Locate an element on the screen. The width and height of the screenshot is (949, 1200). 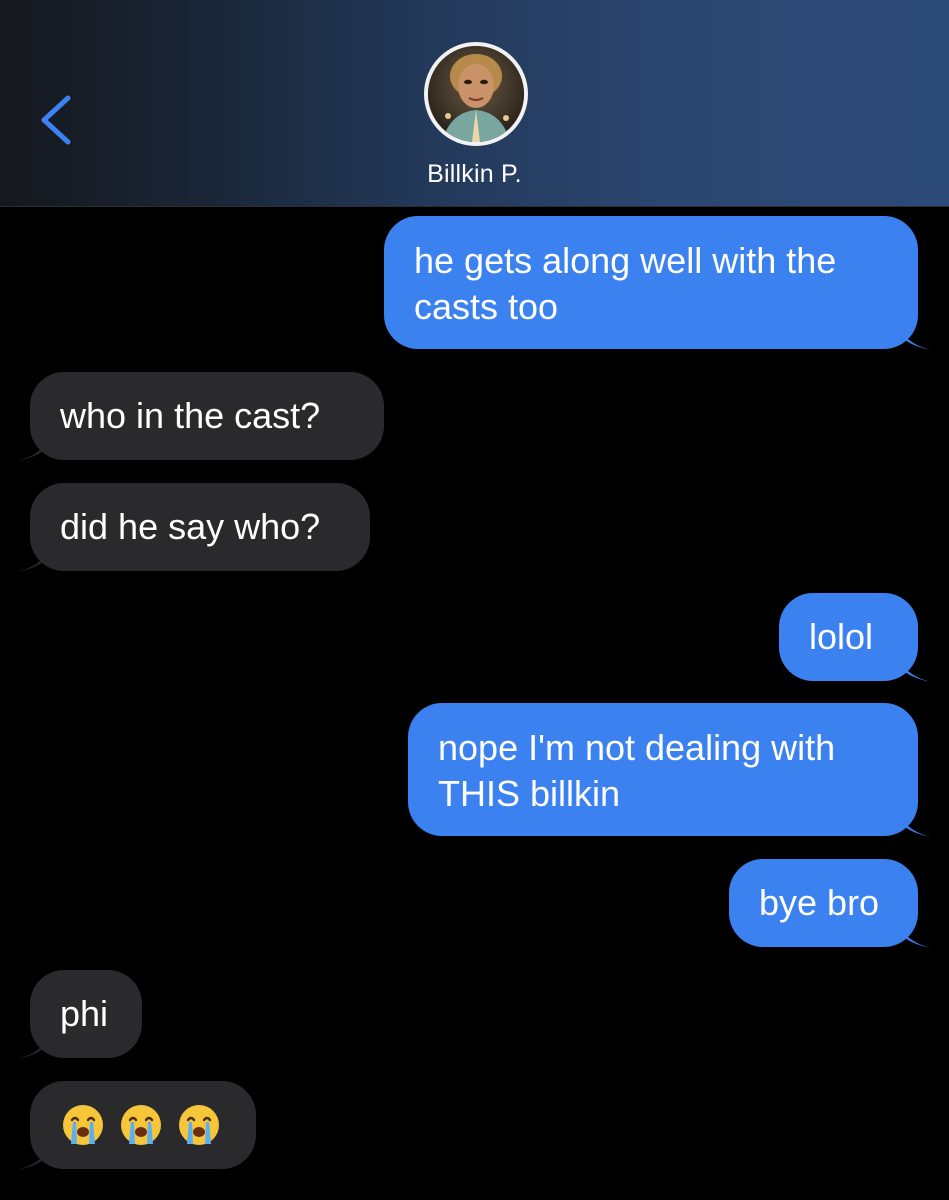
message-text-line: phi is located at coordinates (84, 1013).